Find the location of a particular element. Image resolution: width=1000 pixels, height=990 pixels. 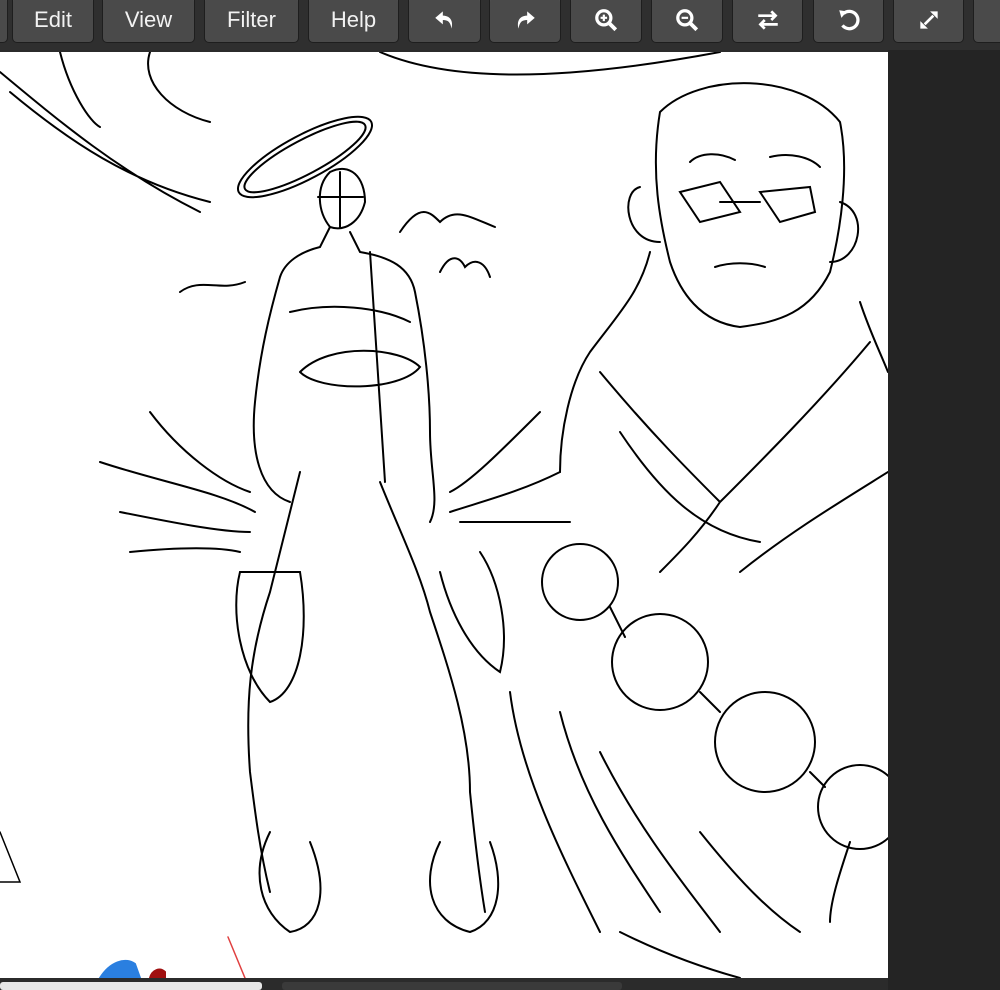

redo-button is located at coordinates (525, 21).